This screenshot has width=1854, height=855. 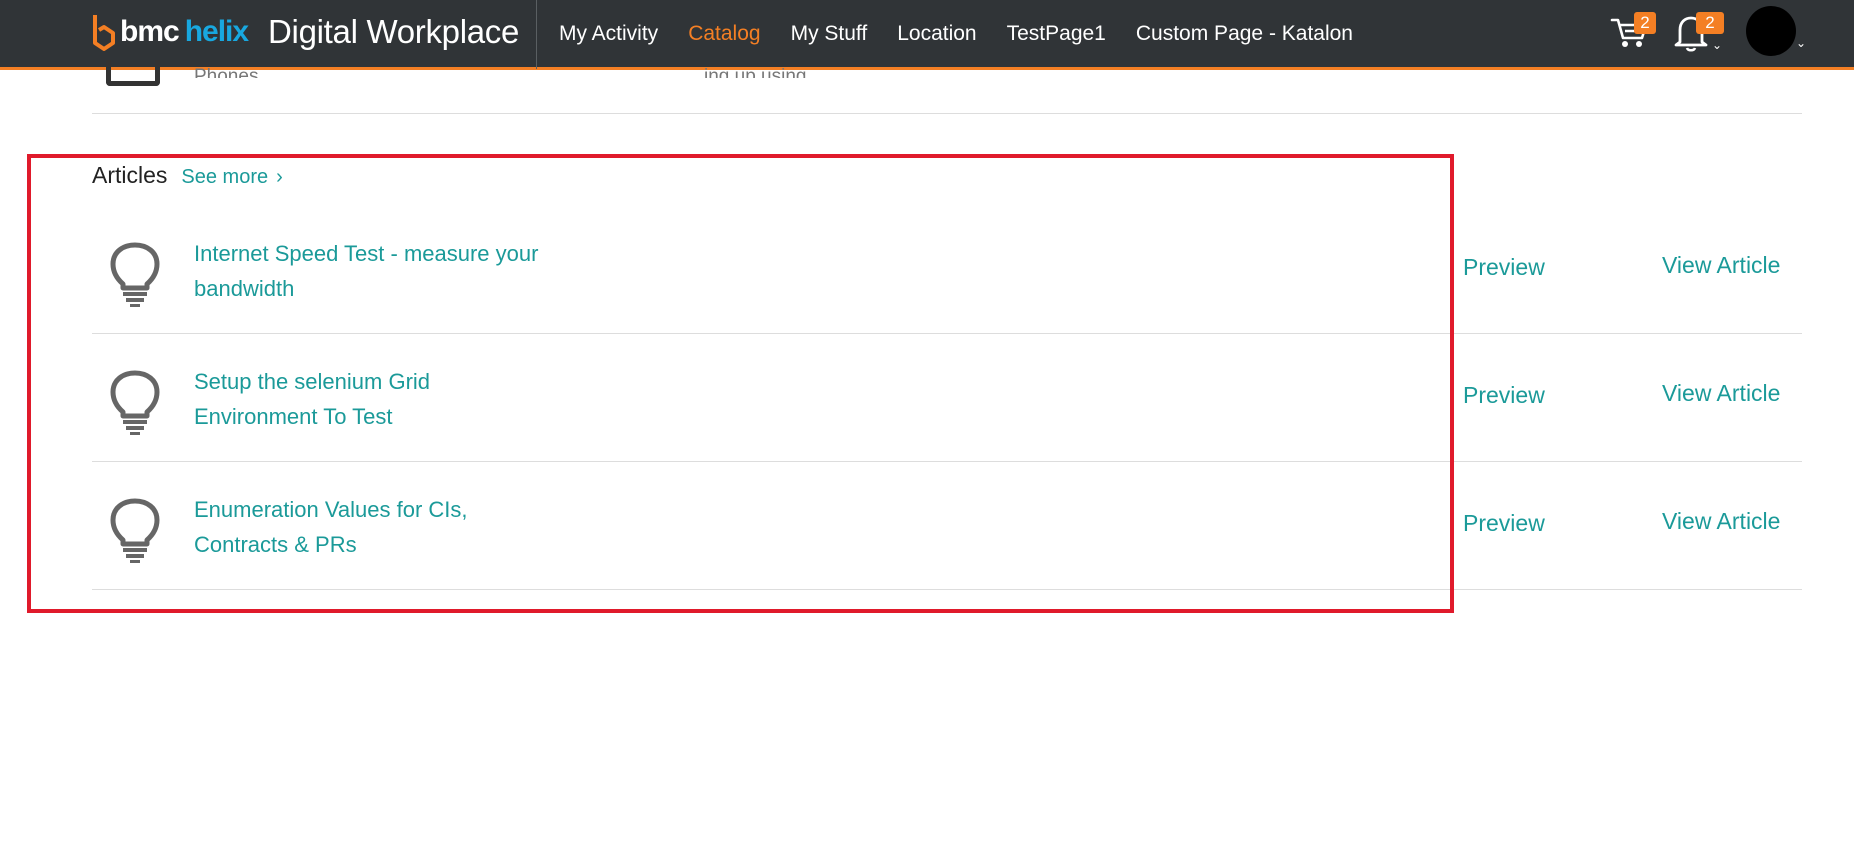 What do you see at coordinates (947, 87) in the screenshot?
I see `previous-list-item: Phones ing up using` at bounding box center [947, 87].